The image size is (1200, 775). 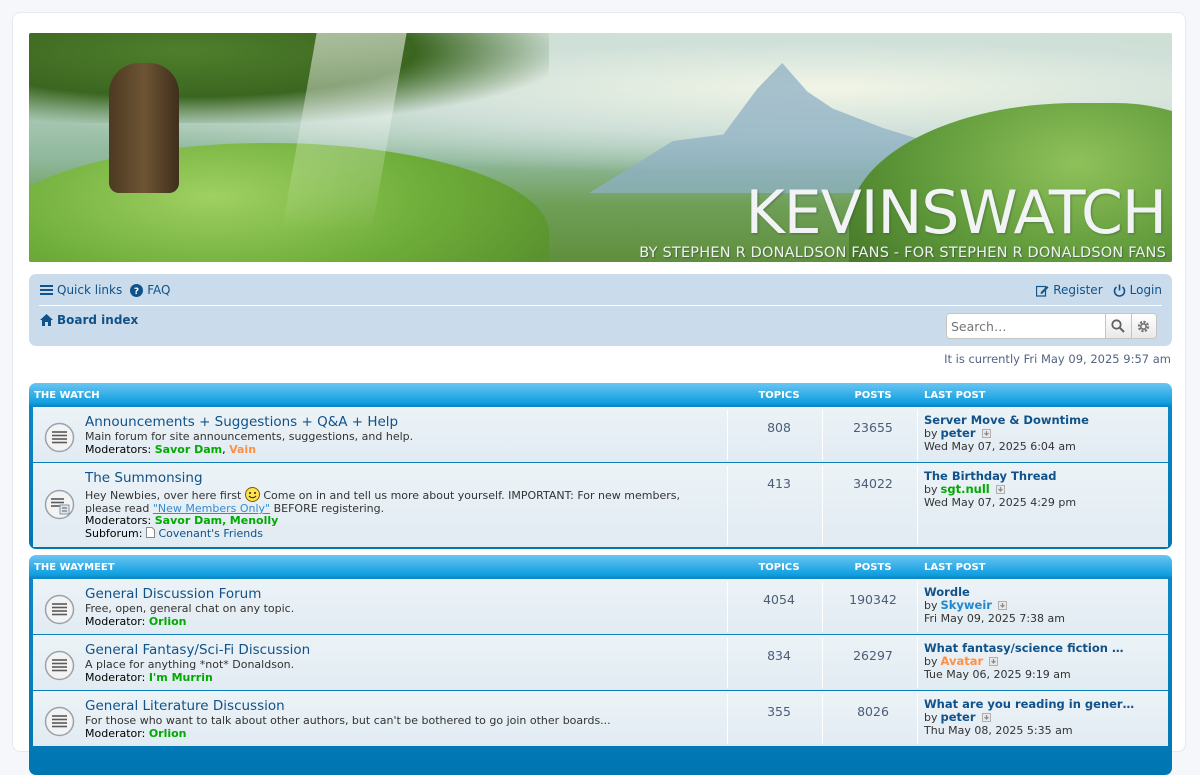 I want to click on last-post-date: Tue May 06, 2025 9:19 am, so click(x=997, y=674).